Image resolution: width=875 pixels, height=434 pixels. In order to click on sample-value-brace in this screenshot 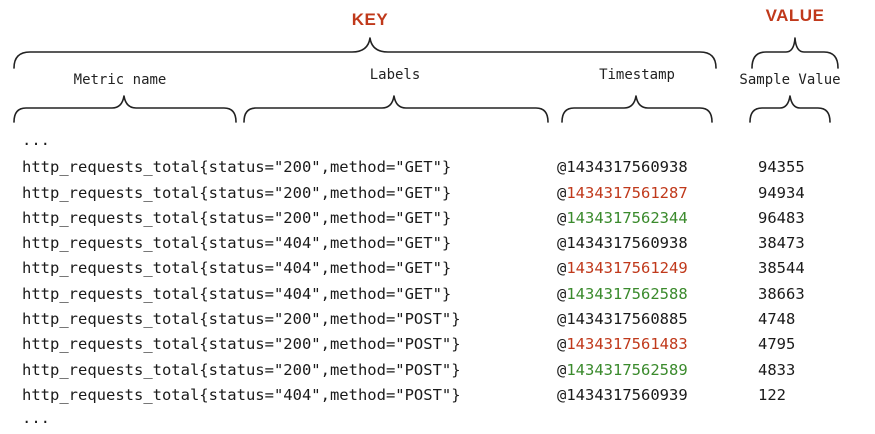, I will do `click(790, 109)`.